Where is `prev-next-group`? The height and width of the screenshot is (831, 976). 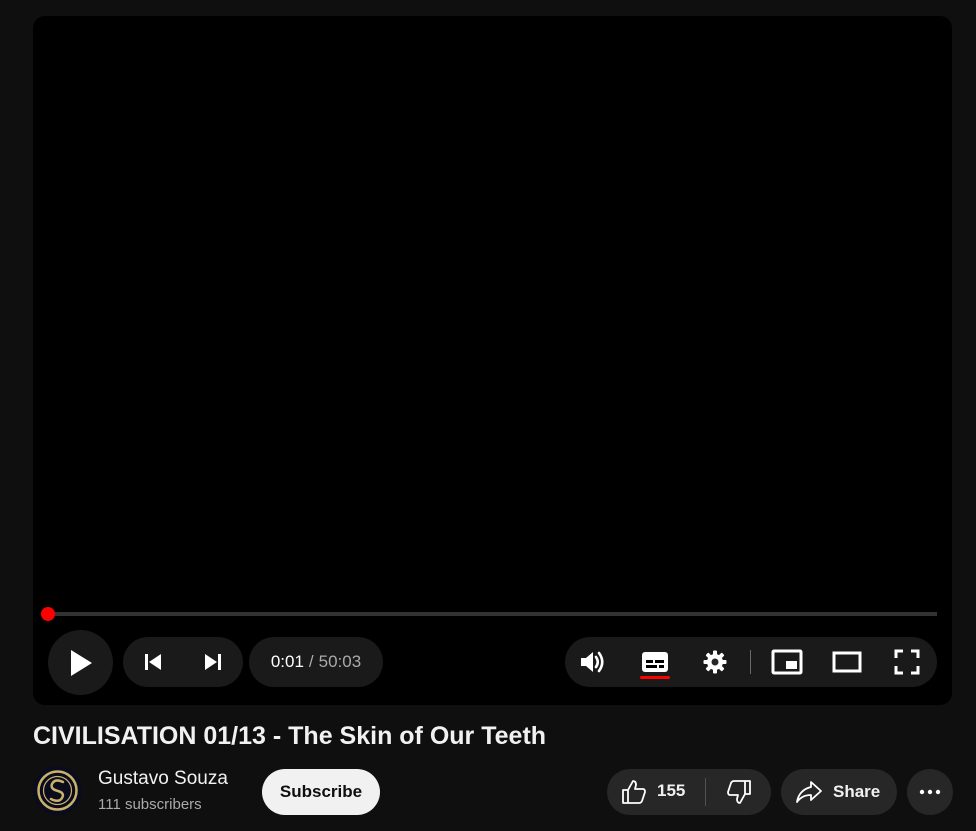
prev-next-group is located at coordinates (183, 662).